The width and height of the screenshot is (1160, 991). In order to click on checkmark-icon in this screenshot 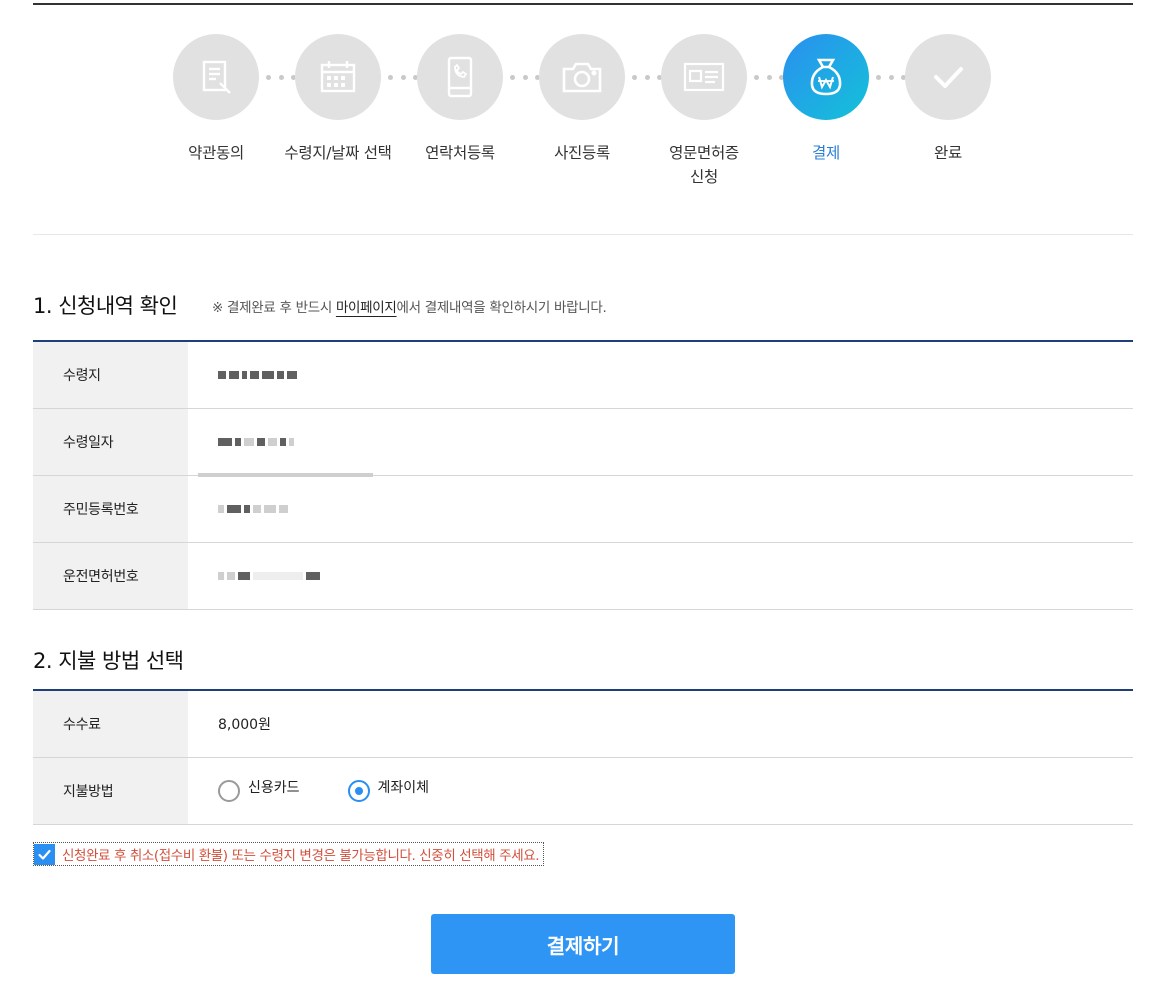, I will do `click(948, 77)`.